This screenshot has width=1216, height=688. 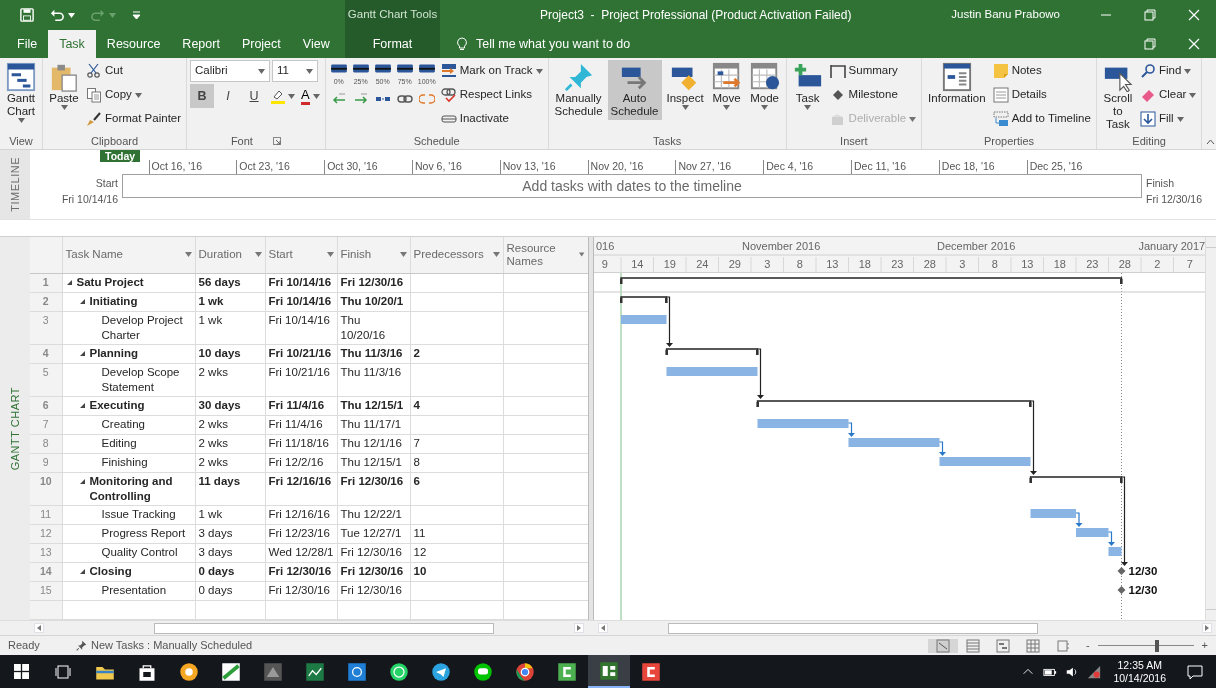 What do you see at coordinates (1149, 142) in the screenshot?
I see `group-label: Editing` at bounding box center [1149, 142].